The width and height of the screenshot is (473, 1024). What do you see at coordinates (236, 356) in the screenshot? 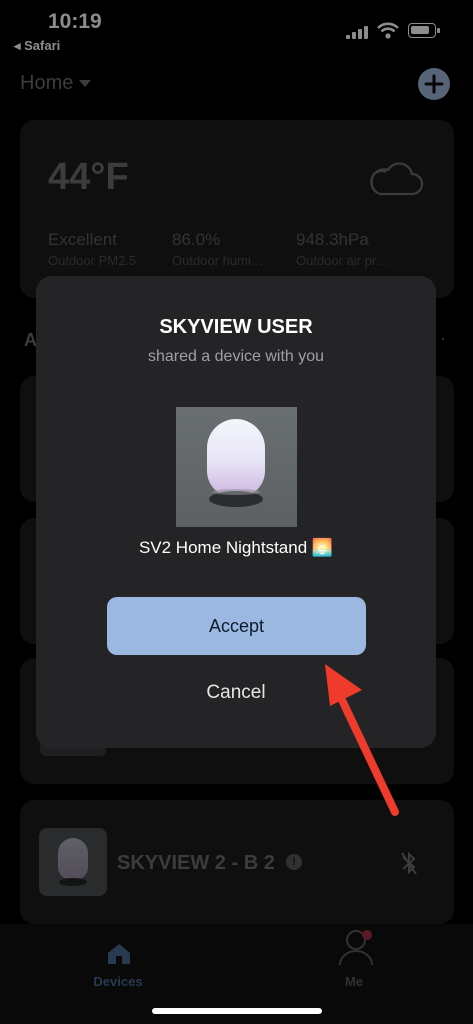
I see `dialog-subtitle: shared a device with you` at bounding box center [236, 356].